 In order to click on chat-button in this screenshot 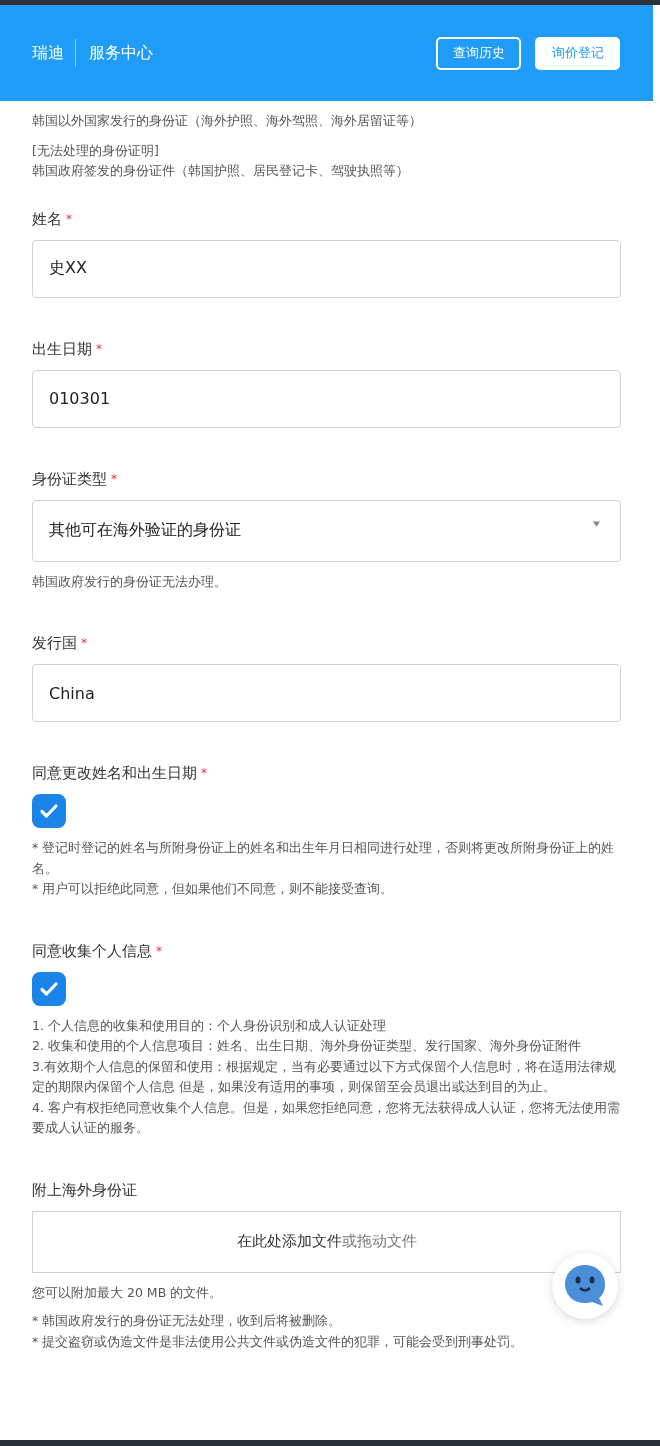, I will do `click(585, 1286)`.